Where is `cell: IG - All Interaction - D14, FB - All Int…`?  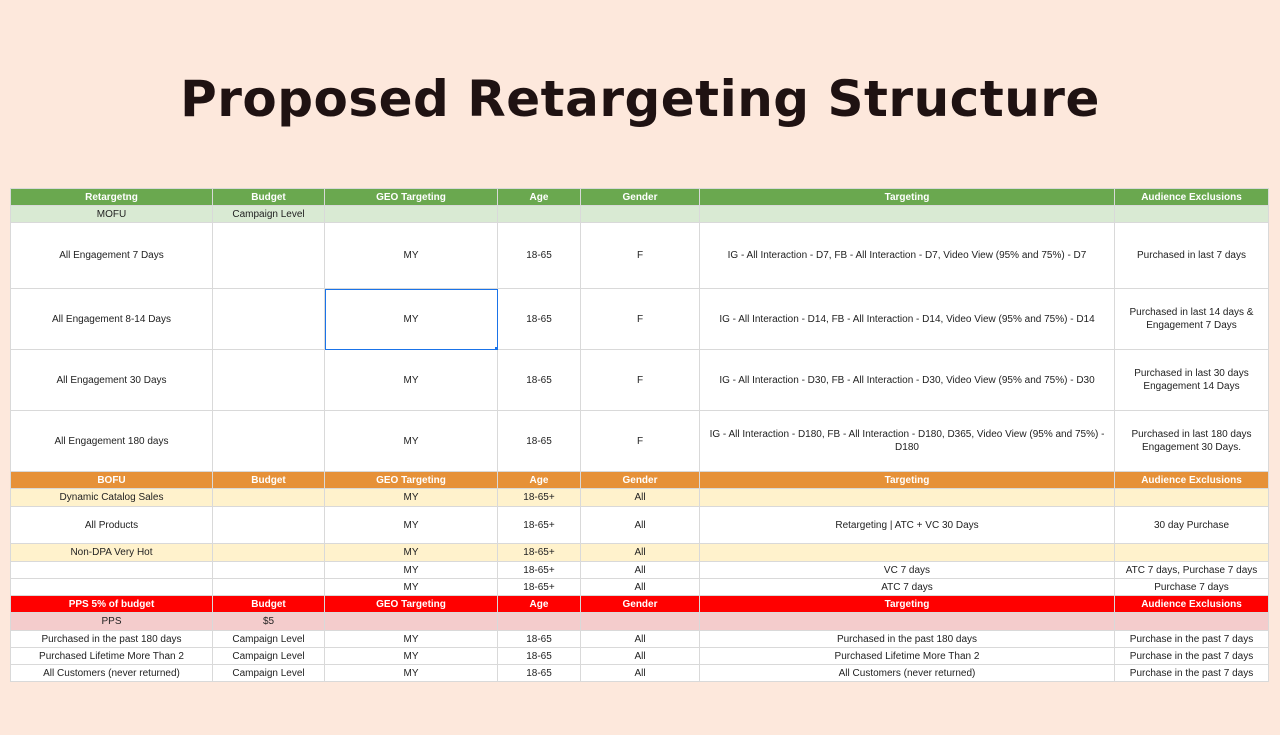
cell: IG - All Interaction - D14, FB - All Int… is located at coordinates (907, 319).